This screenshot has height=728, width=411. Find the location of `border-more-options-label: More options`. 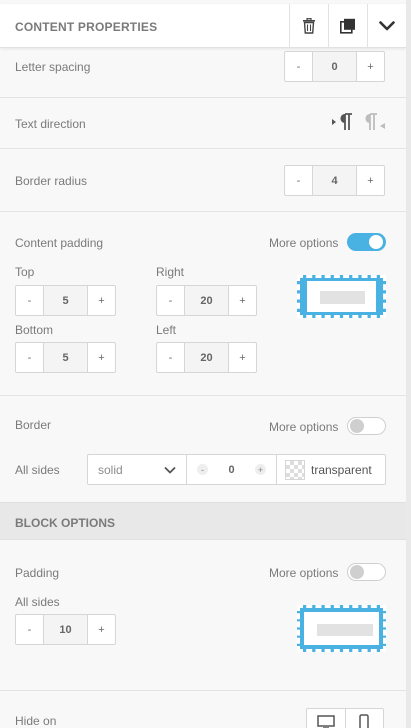

border-more-options-label: More options is located at coordinates (304, 427).